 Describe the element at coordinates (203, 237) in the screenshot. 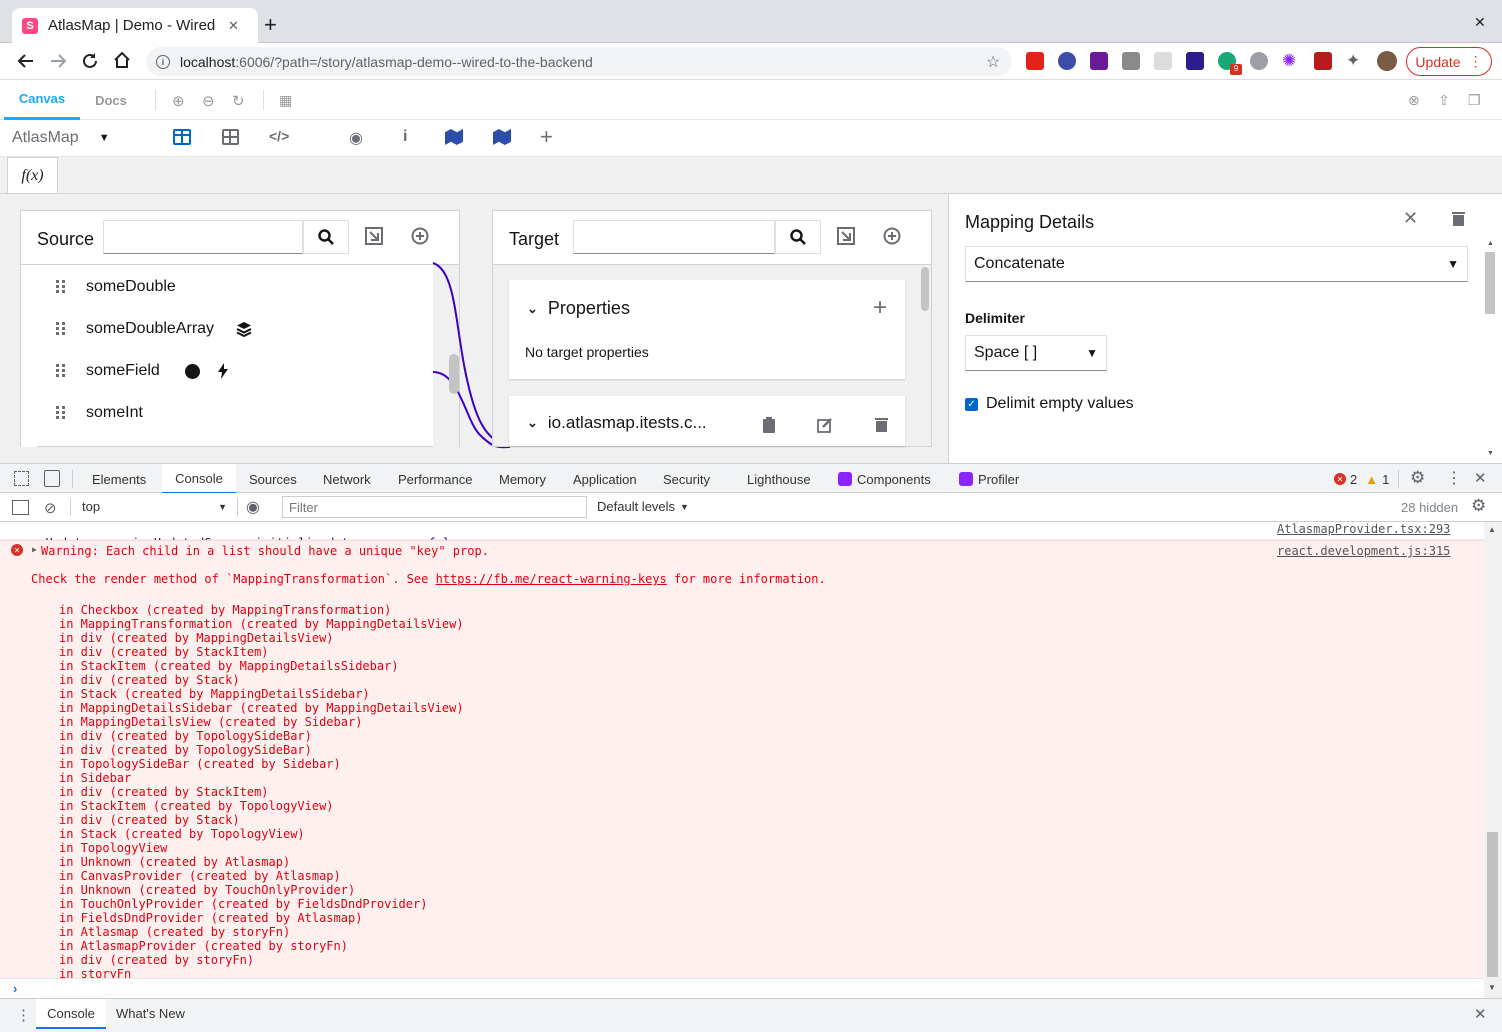

I see `source-search-input` at that location.